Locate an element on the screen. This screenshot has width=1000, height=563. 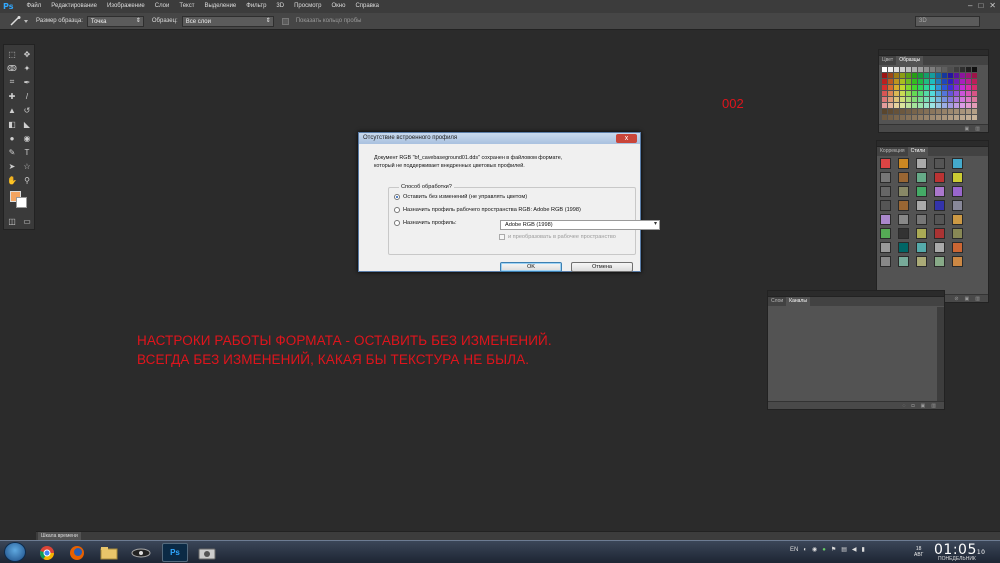
new-channel-icon: ▣ is located at coordinates (923, 406).